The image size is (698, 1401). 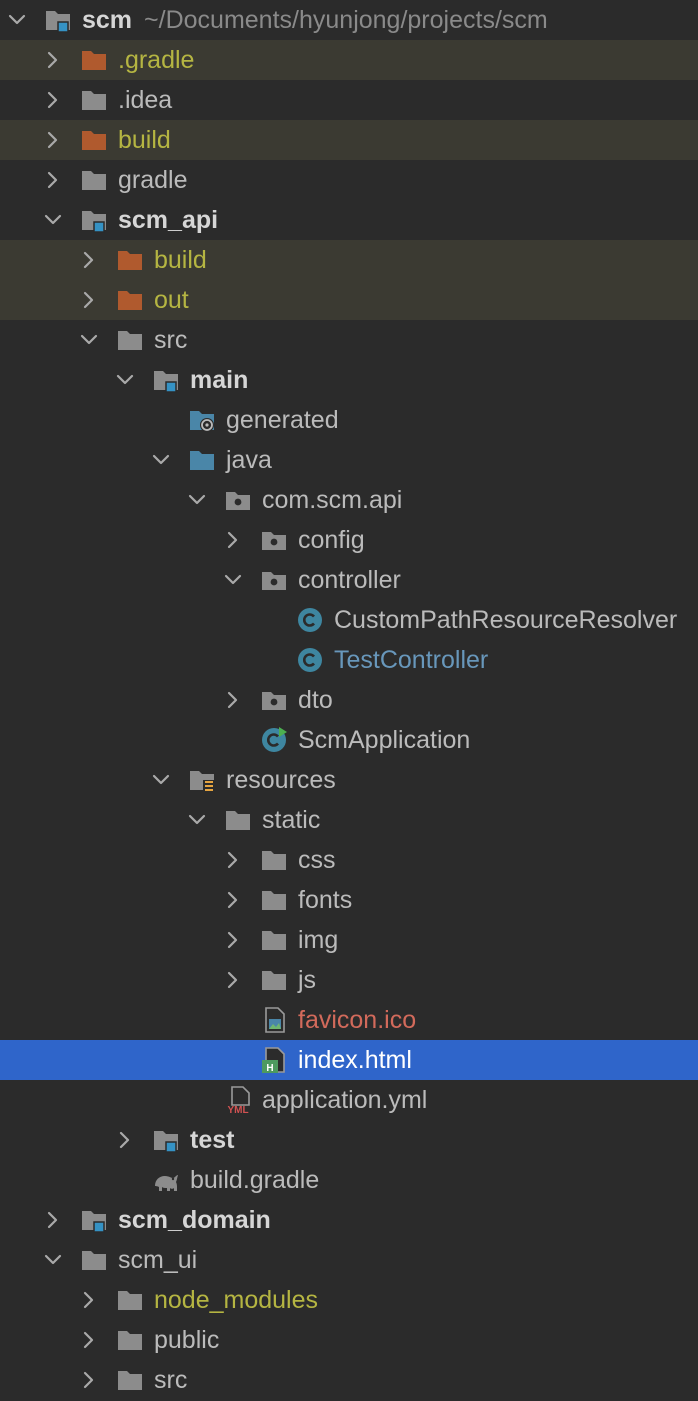 What do you see at coordinates (349, 380) in the screenshot?
I see `tree-row: main` at bounding box center [349, 380].